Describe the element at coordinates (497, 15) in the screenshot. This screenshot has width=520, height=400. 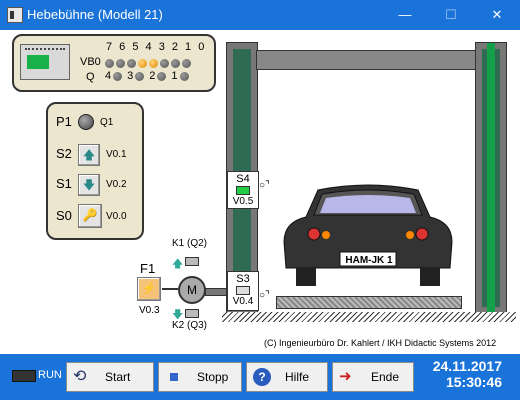
I see `close-button: ✕` at that location.